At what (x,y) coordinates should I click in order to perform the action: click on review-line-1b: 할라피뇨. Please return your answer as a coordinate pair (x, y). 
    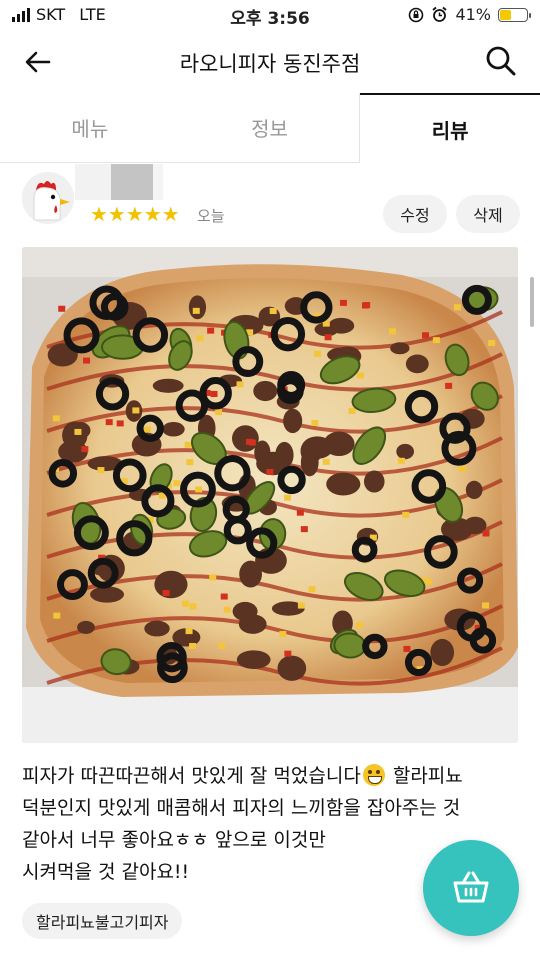
    Looking at the image, I should click on (424, 776).